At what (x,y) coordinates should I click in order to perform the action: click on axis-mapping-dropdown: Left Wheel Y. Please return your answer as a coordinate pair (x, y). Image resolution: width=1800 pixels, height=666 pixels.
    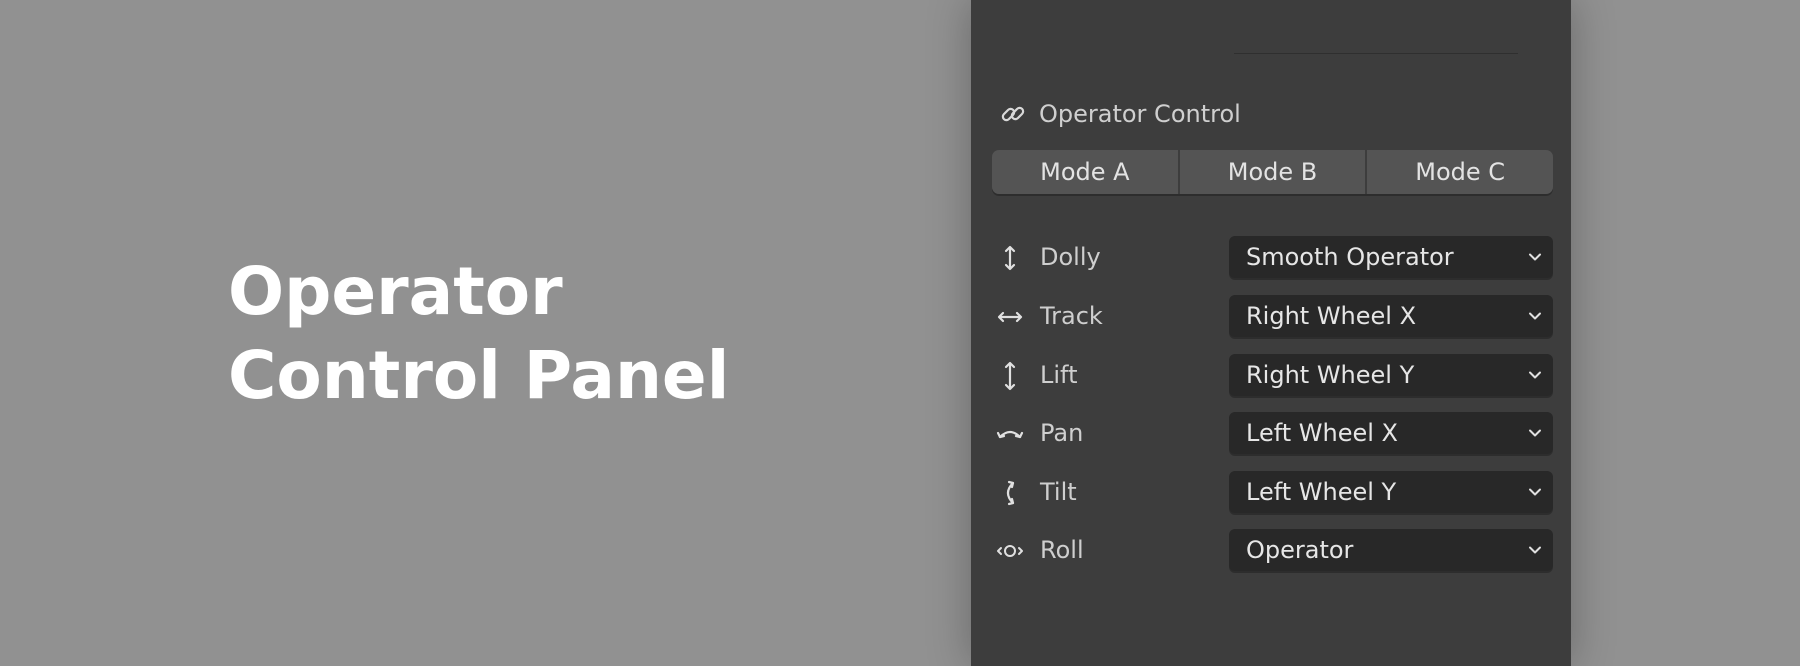
    Looking at the image, I should click on (1391, 492).